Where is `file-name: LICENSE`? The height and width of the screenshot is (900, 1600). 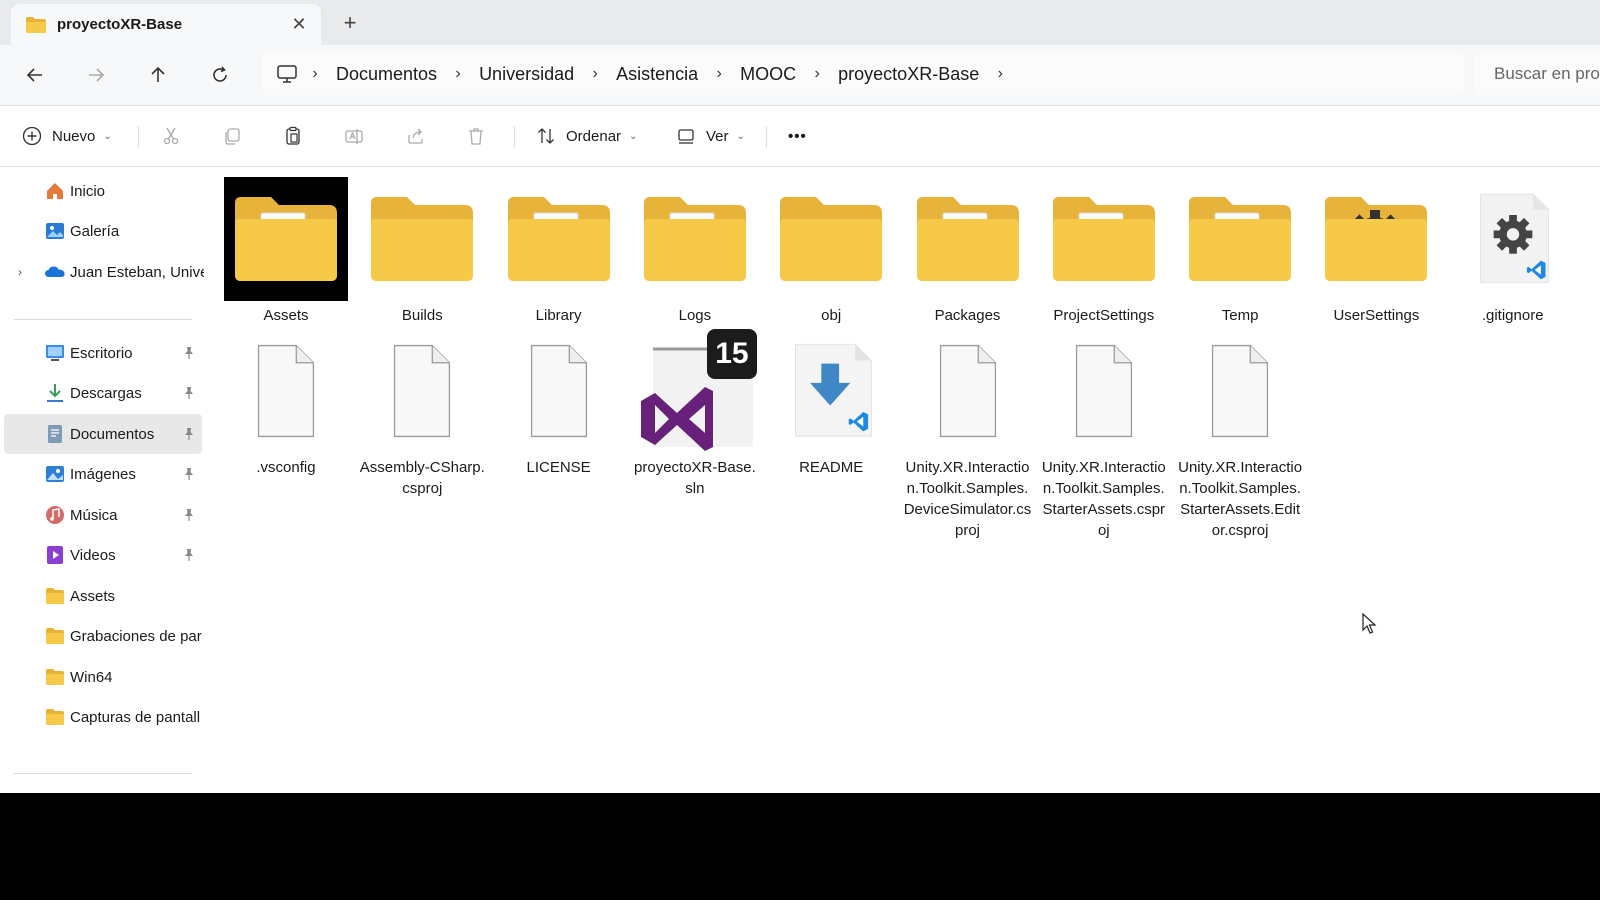 file-name: LICENSE is located at coordinates (558, 467).